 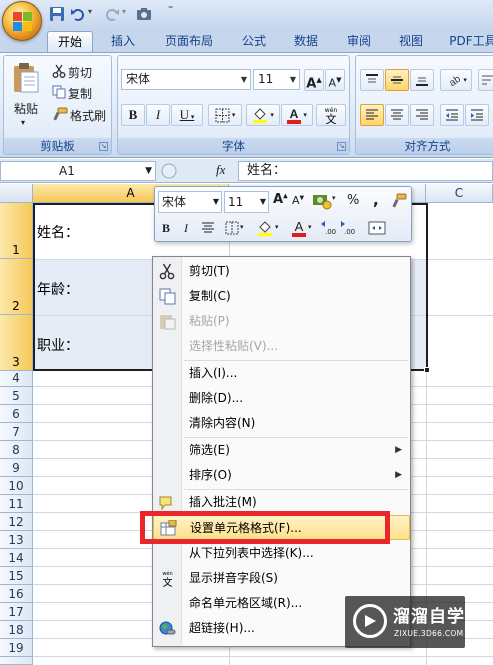 What do you see at coordinates (372, 115) in the screenshot?
I see `align-left-button` at bounding box center [372, 115].